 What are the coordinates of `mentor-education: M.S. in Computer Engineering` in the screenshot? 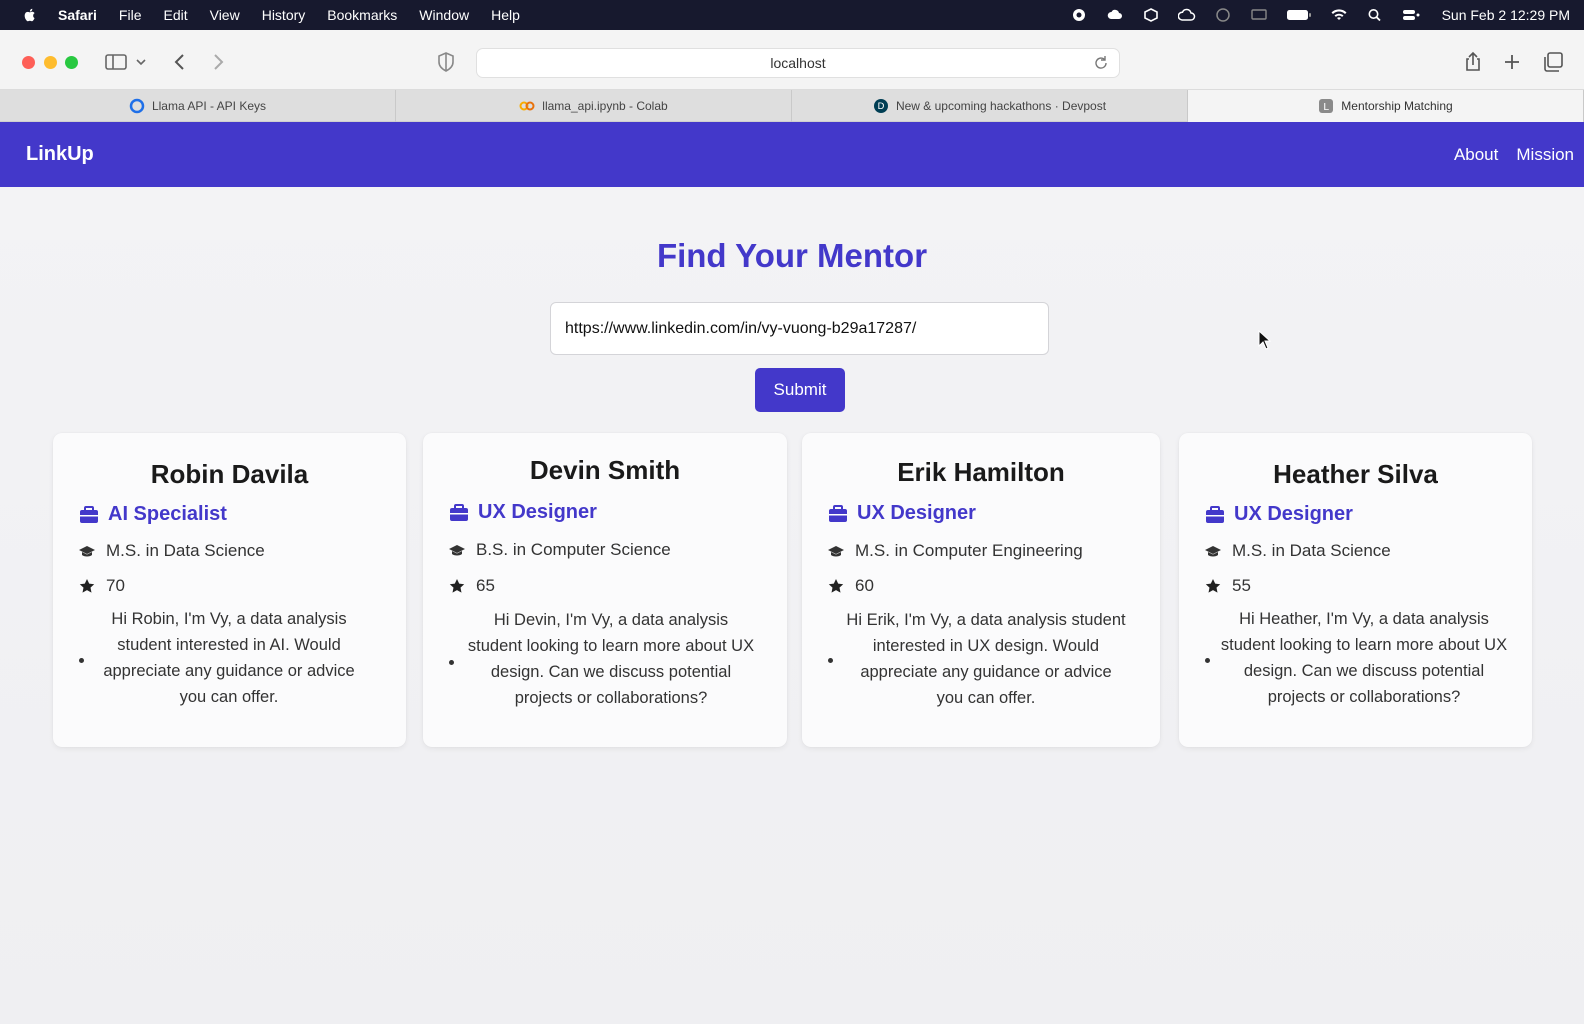 It's located at (955, 551).